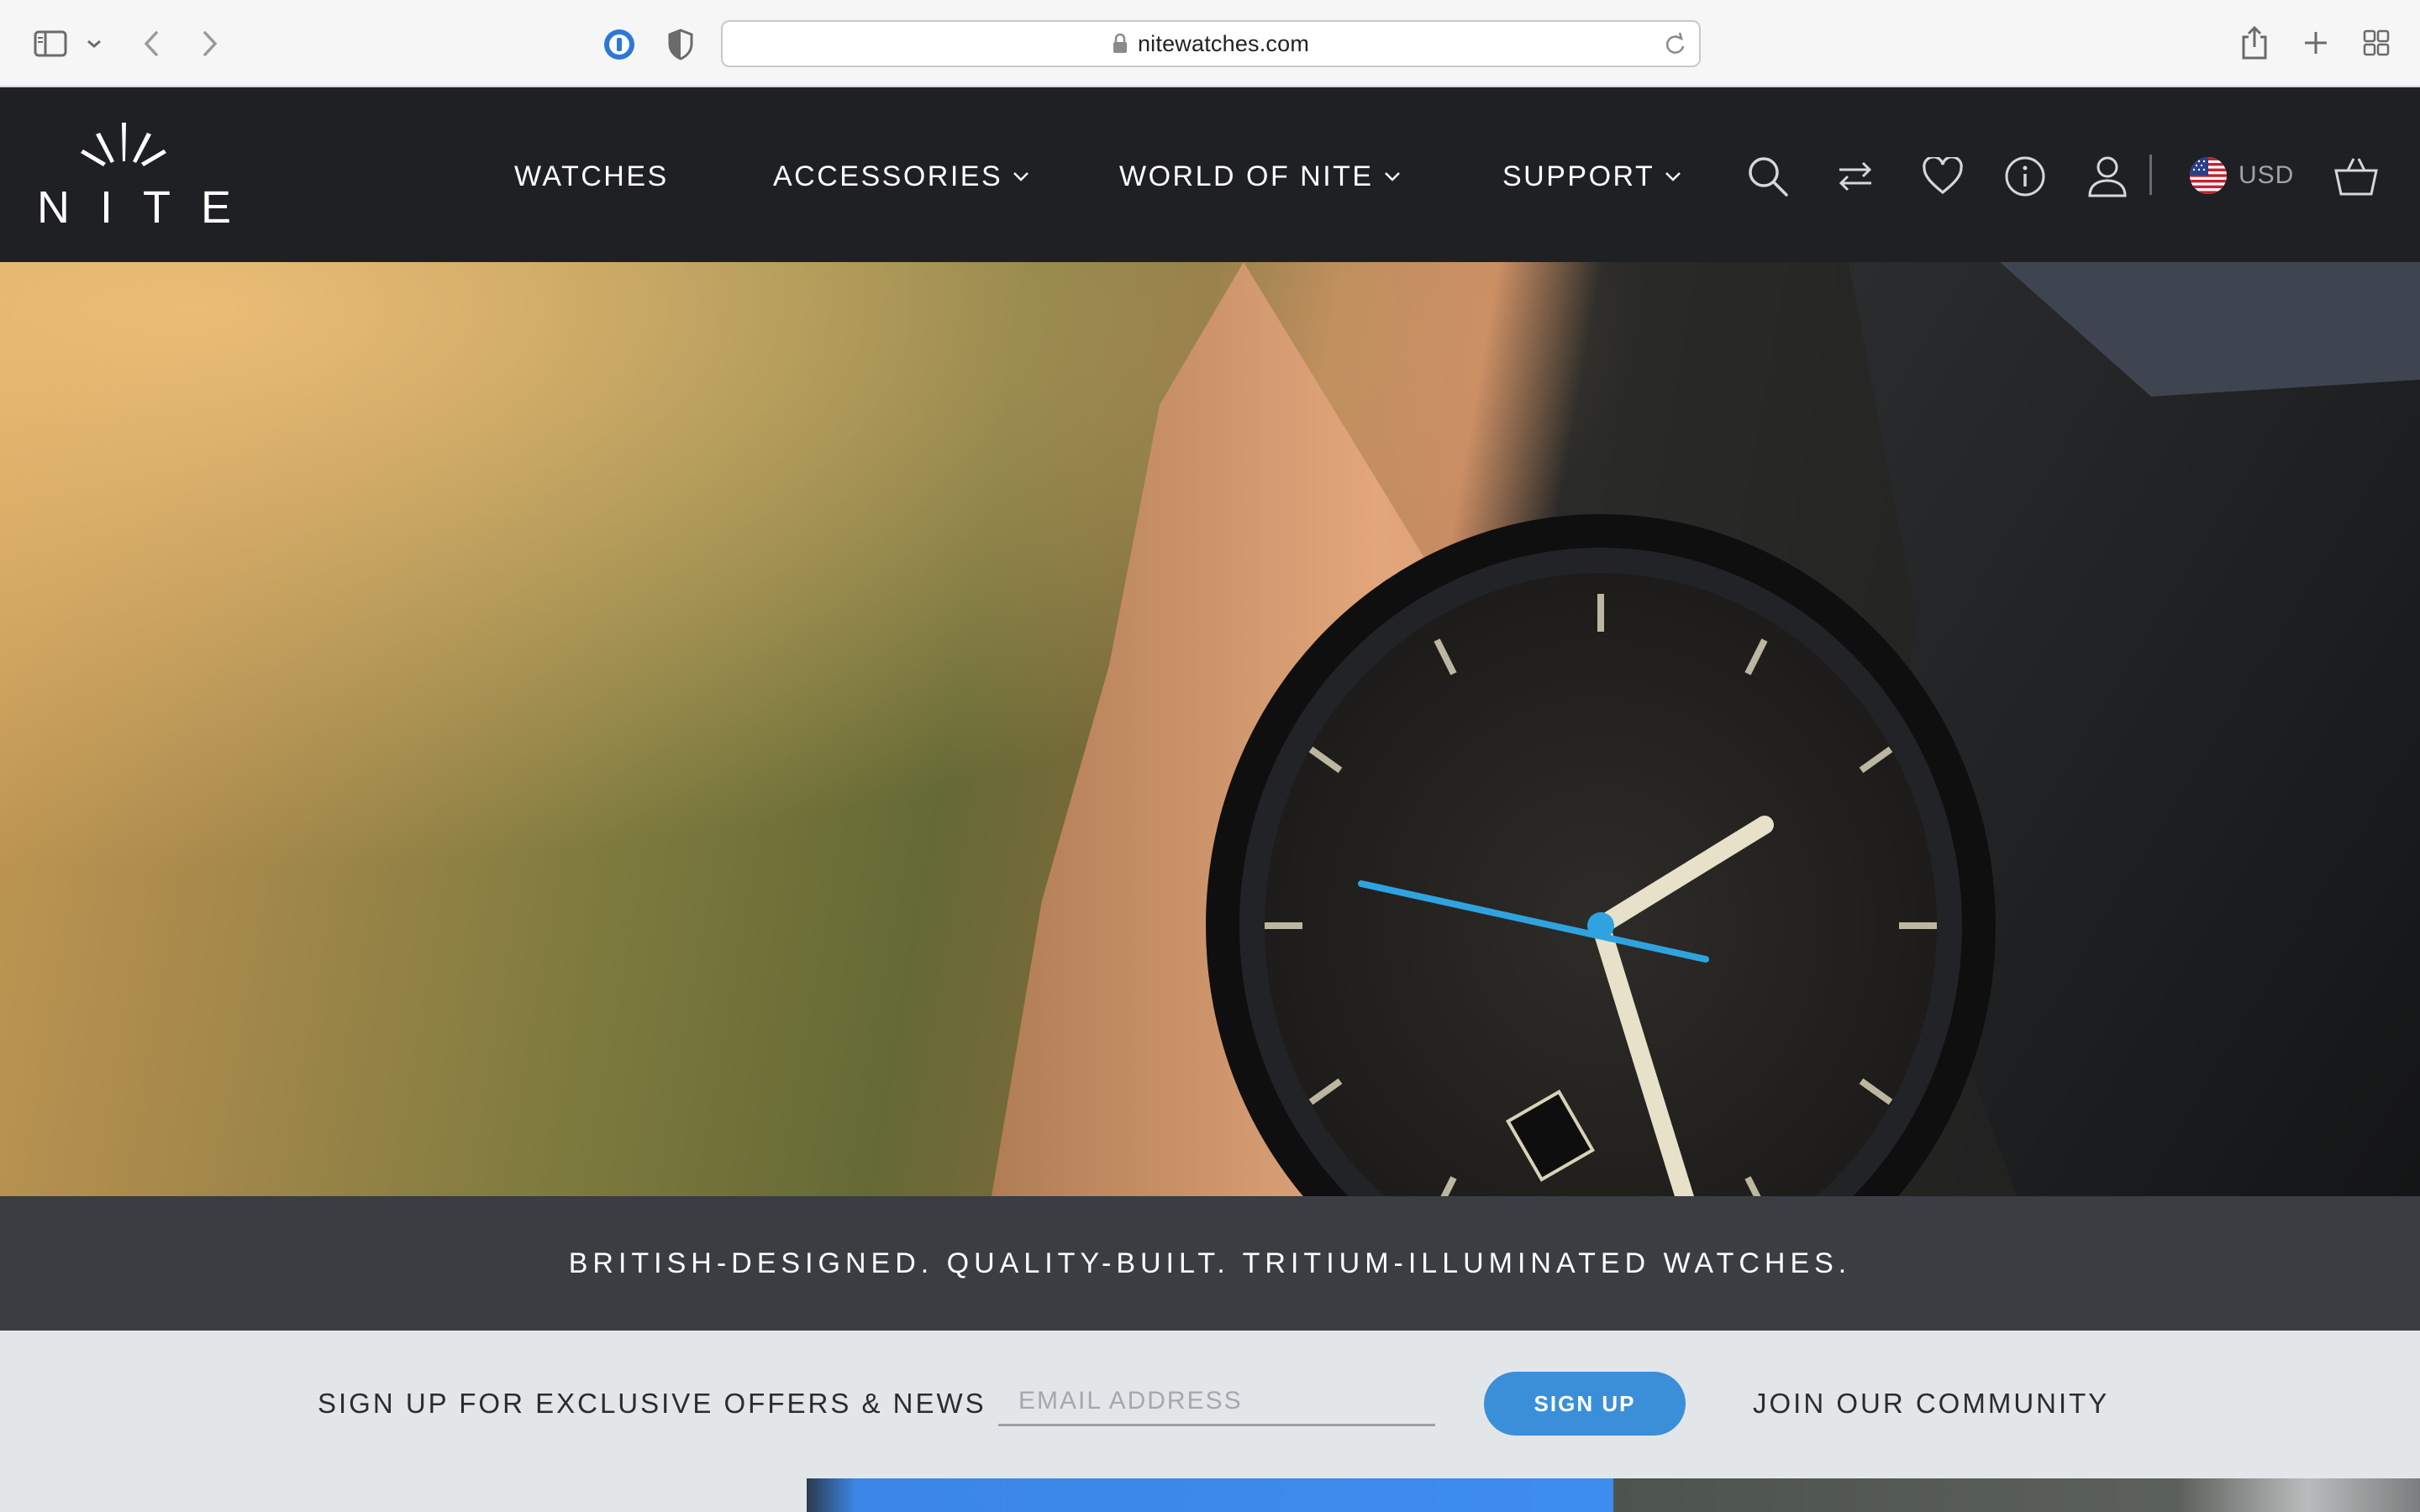 Image resolution: width=2420 pixels, height=1512 pixels. I want to click on new-tab-icon, so click(2316, 42).